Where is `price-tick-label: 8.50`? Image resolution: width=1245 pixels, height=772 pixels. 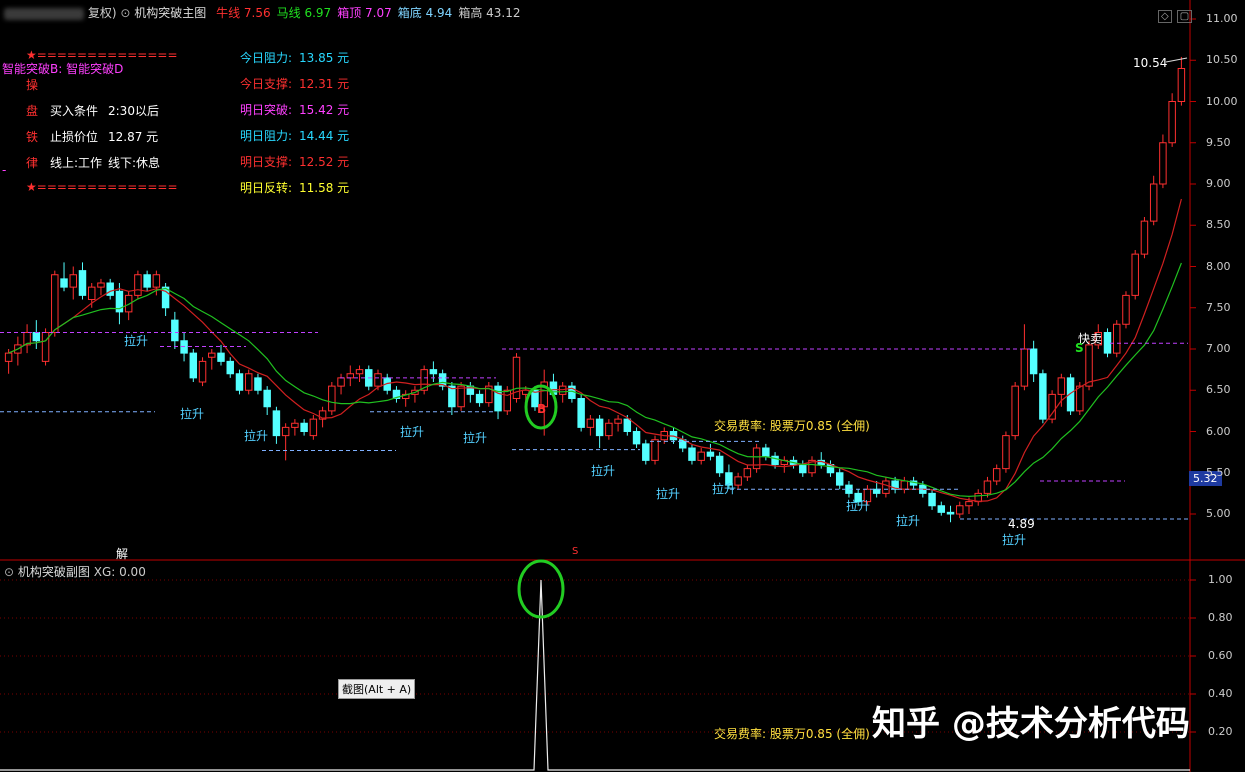 price-tick-label: 8.50 is located at coordinates (1218, 225).